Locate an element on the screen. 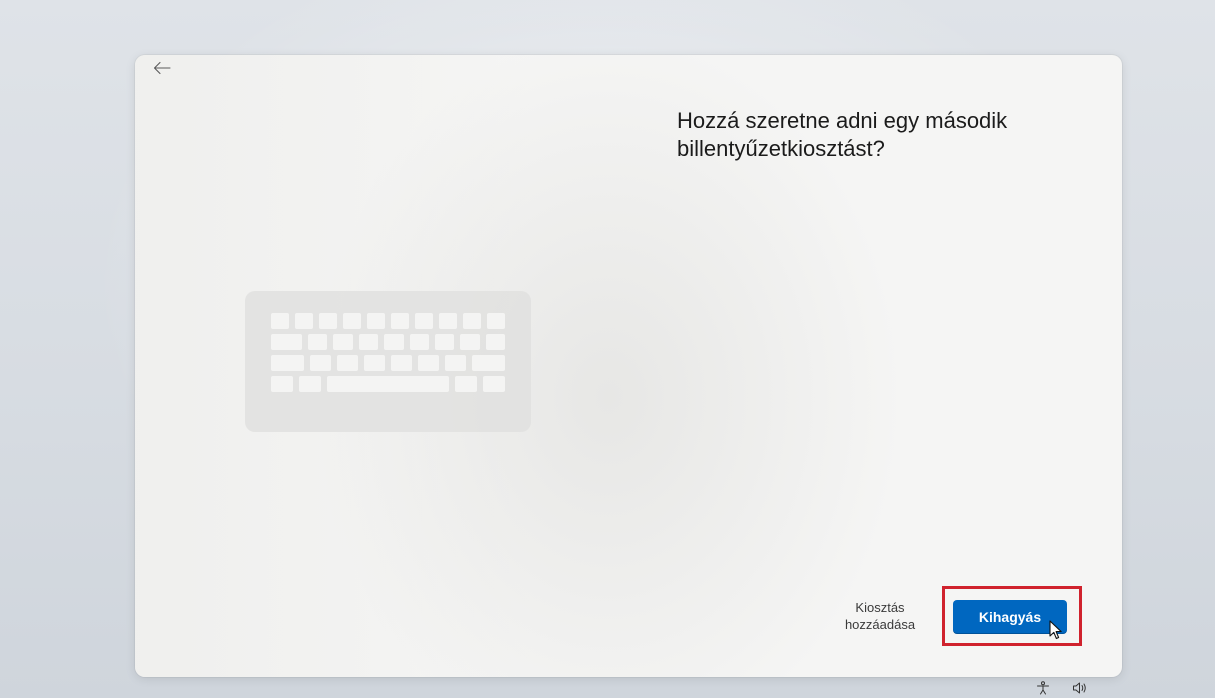 The image size is (1215, 698). system-tray is located at coordinates (1062, 688).